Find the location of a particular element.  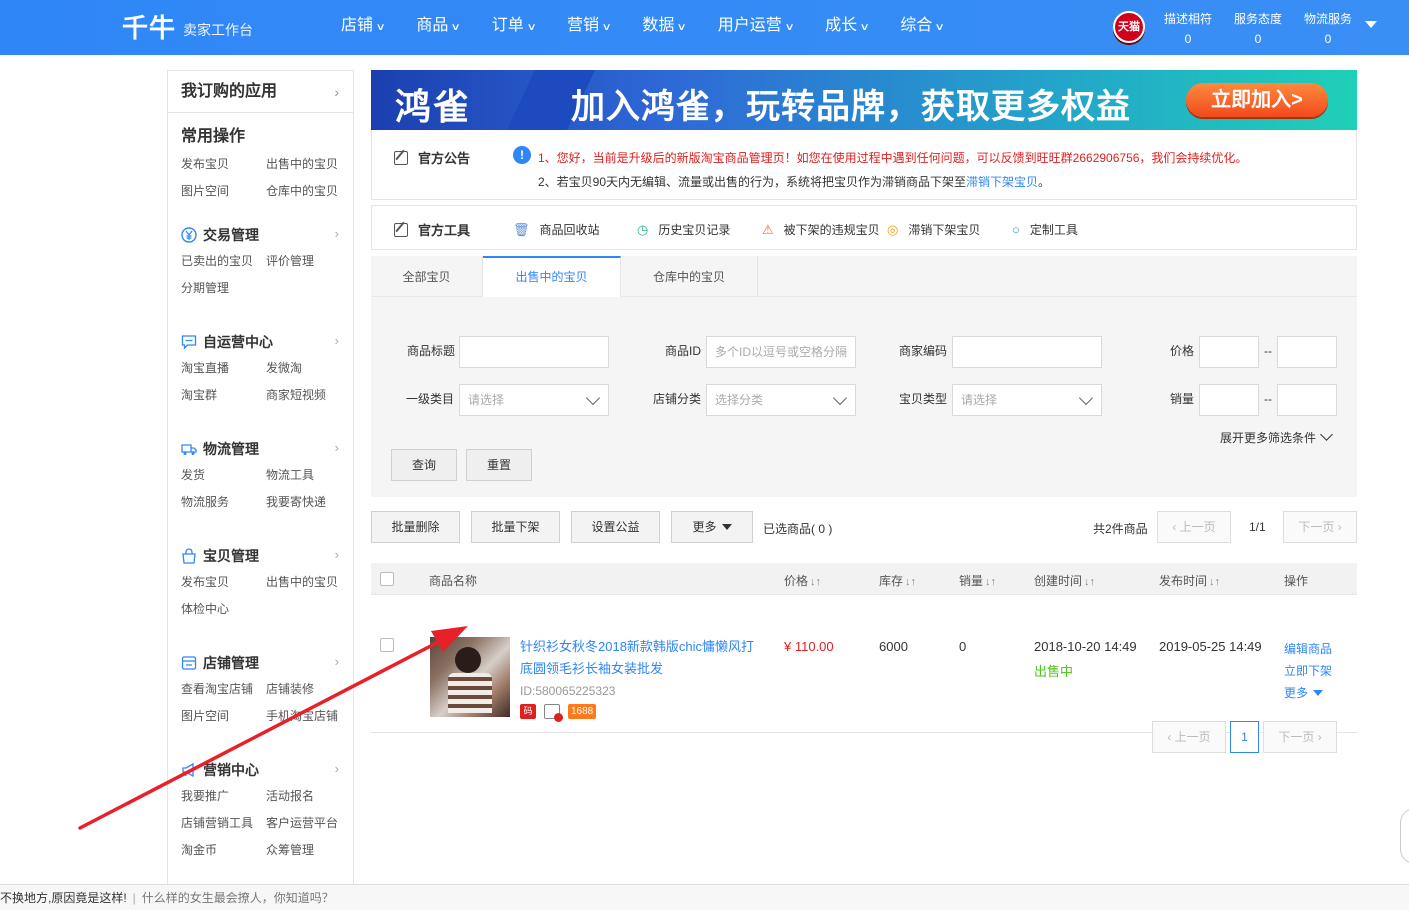

sales-max-input is located at coordinates (1307, 400).